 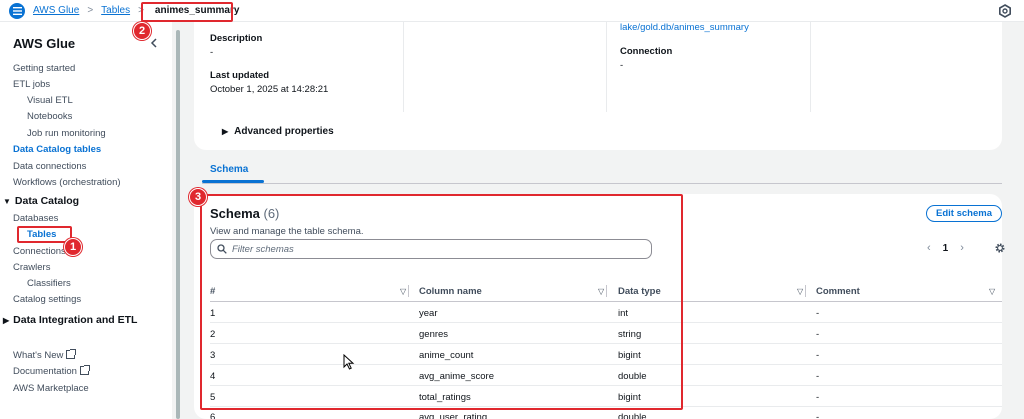 What do you see at coordinates (684, 27) in the screenshot?
I see `location-link: lake/gold.db/animes_summary` at bounding box center [684, 27].